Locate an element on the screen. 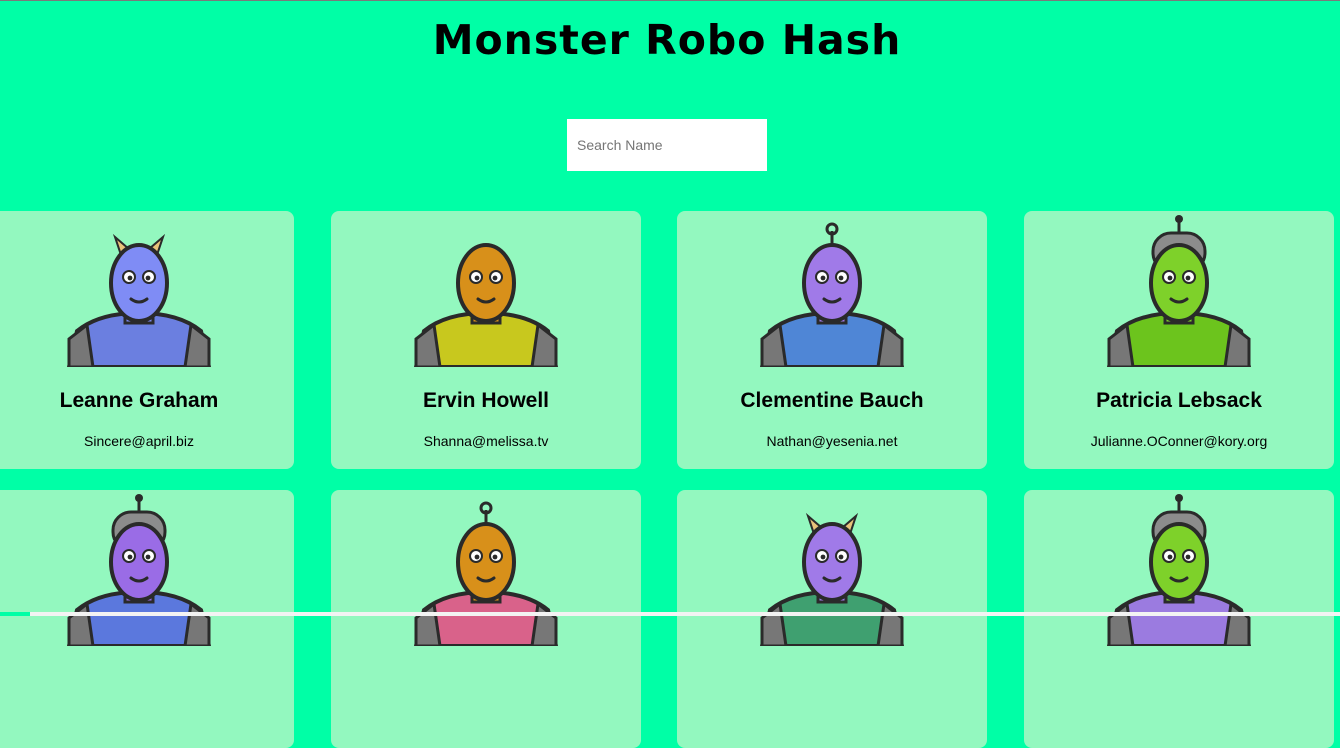  card-email: Nathan@yesenia.net is located at coordinates (832, 441).